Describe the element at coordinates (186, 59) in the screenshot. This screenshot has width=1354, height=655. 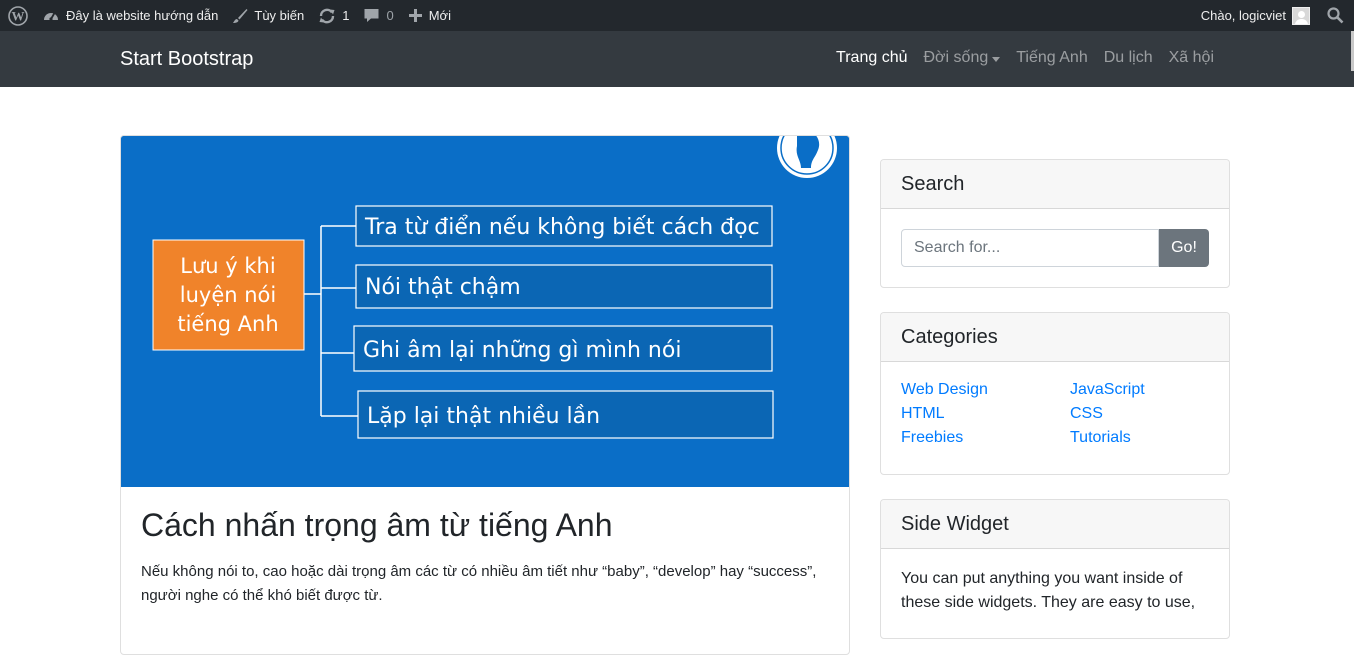
I see `brand-link: Start Bootstrap` at that location.